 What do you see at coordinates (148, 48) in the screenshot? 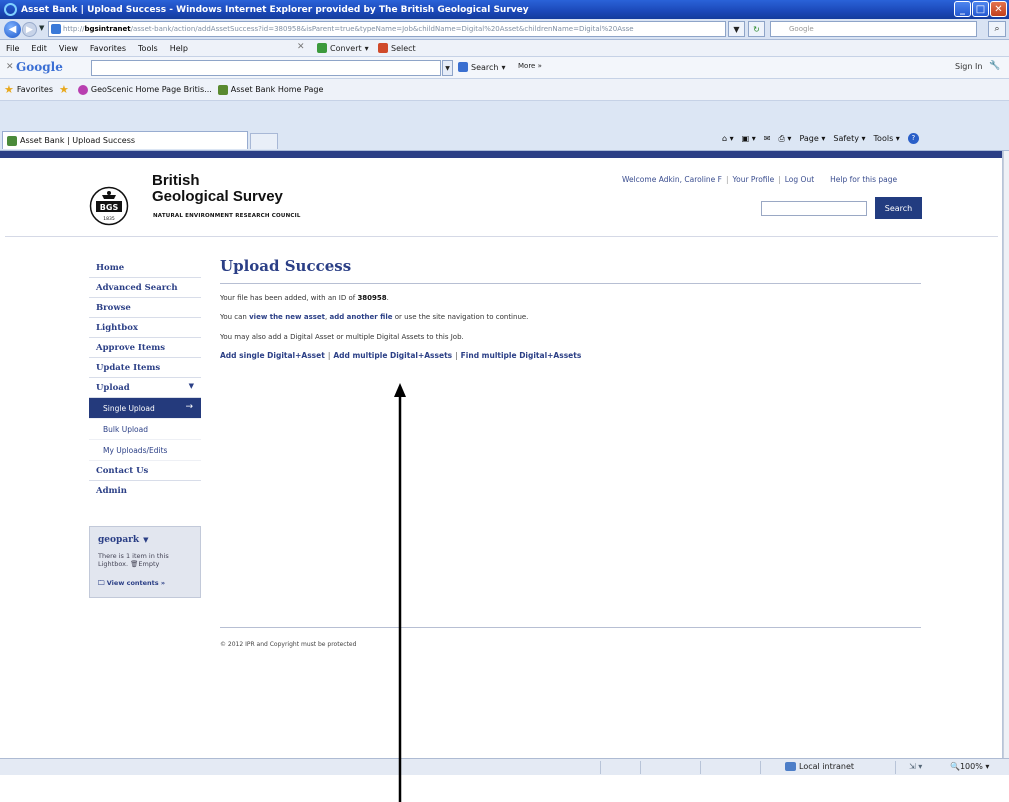
I see `menu-tools: Tools` at bounding box center [148, 48].